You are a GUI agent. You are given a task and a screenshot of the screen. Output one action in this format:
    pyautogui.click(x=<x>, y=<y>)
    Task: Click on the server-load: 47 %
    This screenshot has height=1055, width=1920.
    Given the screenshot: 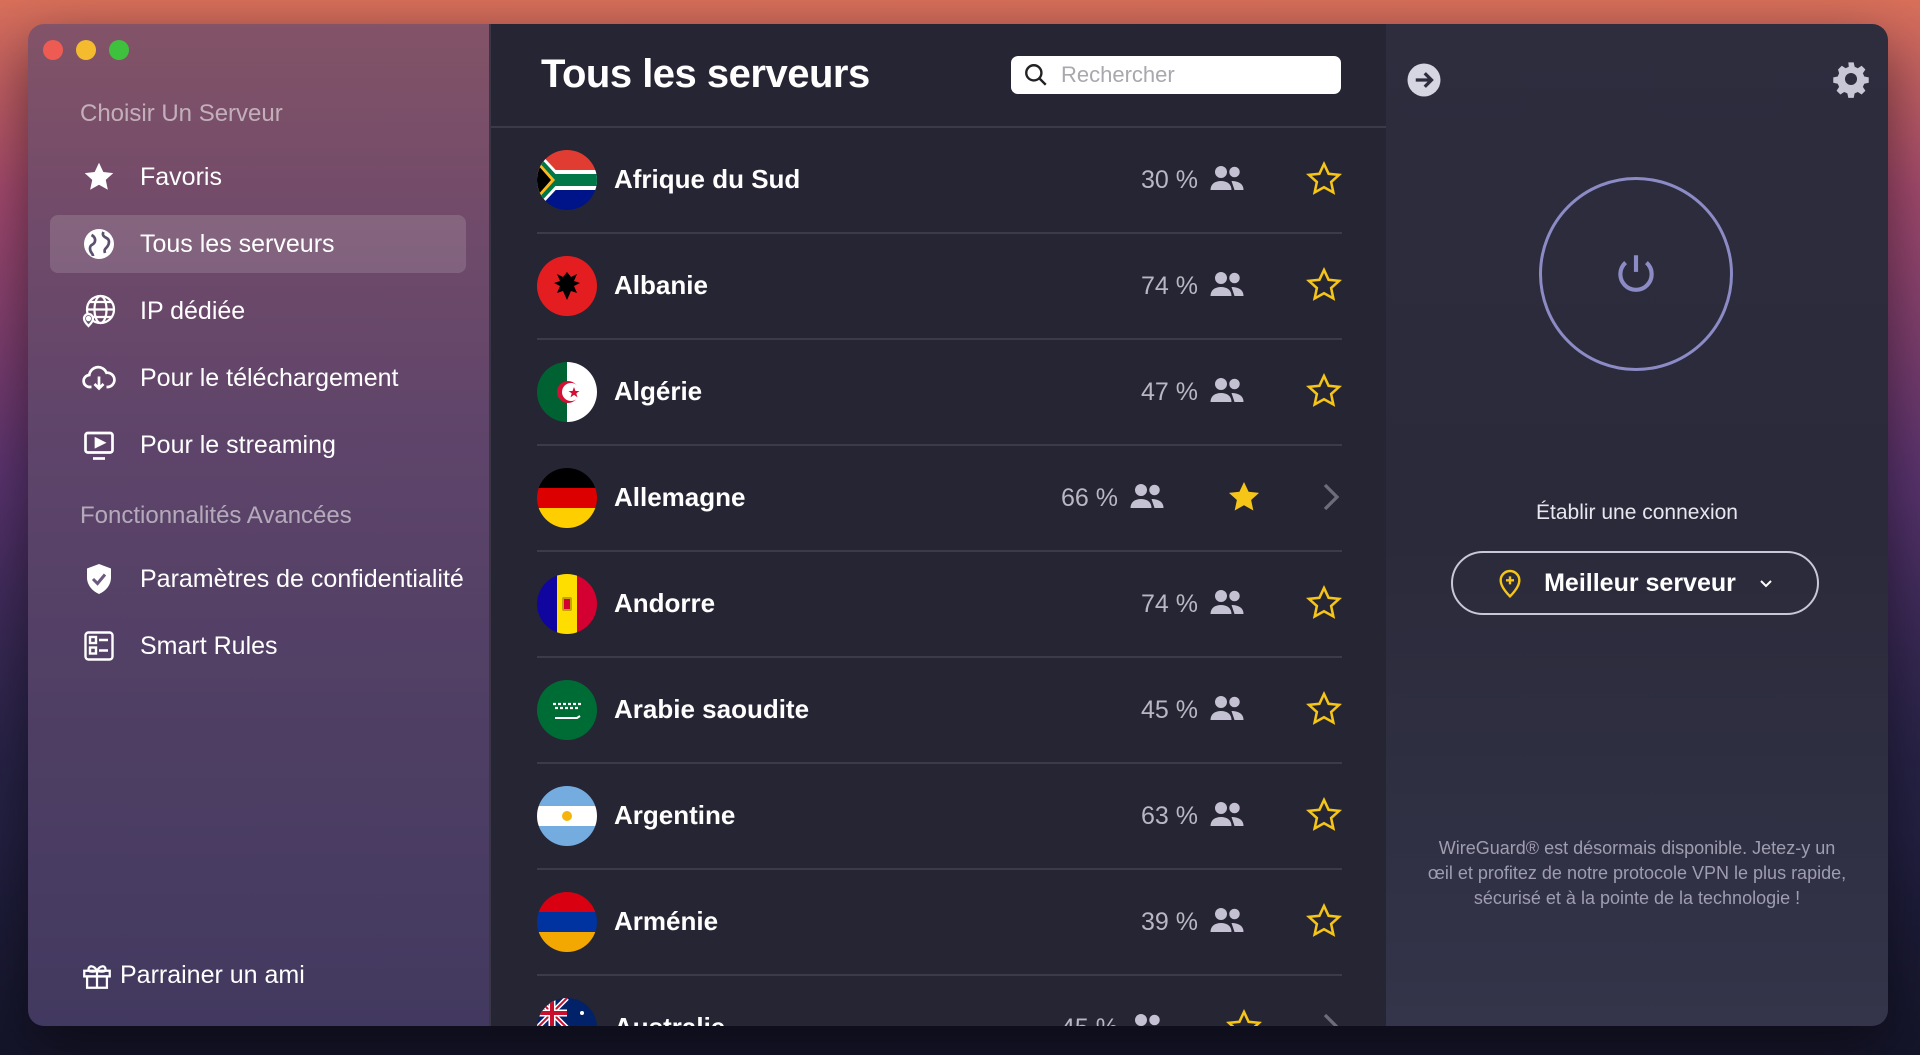 What is the action you would take?
    pyautogui.click(x=1169, y=392)
    